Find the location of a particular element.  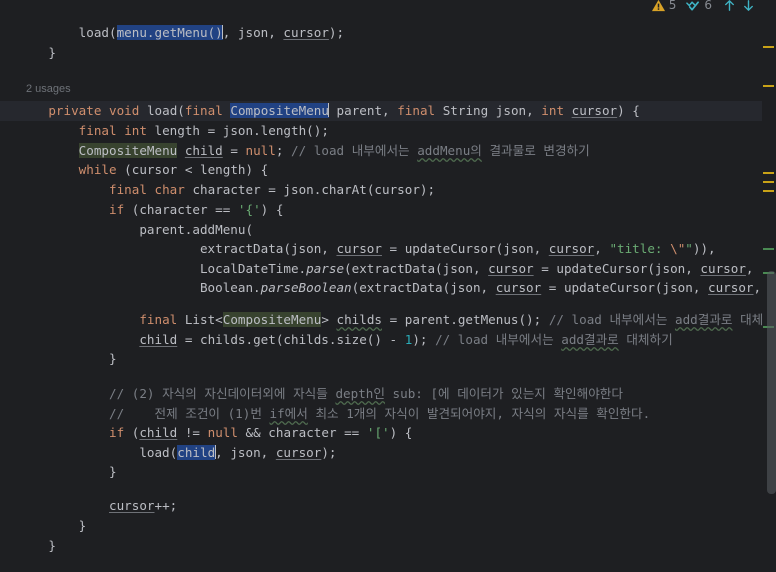

line-load-child: load(child, json, cursor); is located at coordinates (388, 453).